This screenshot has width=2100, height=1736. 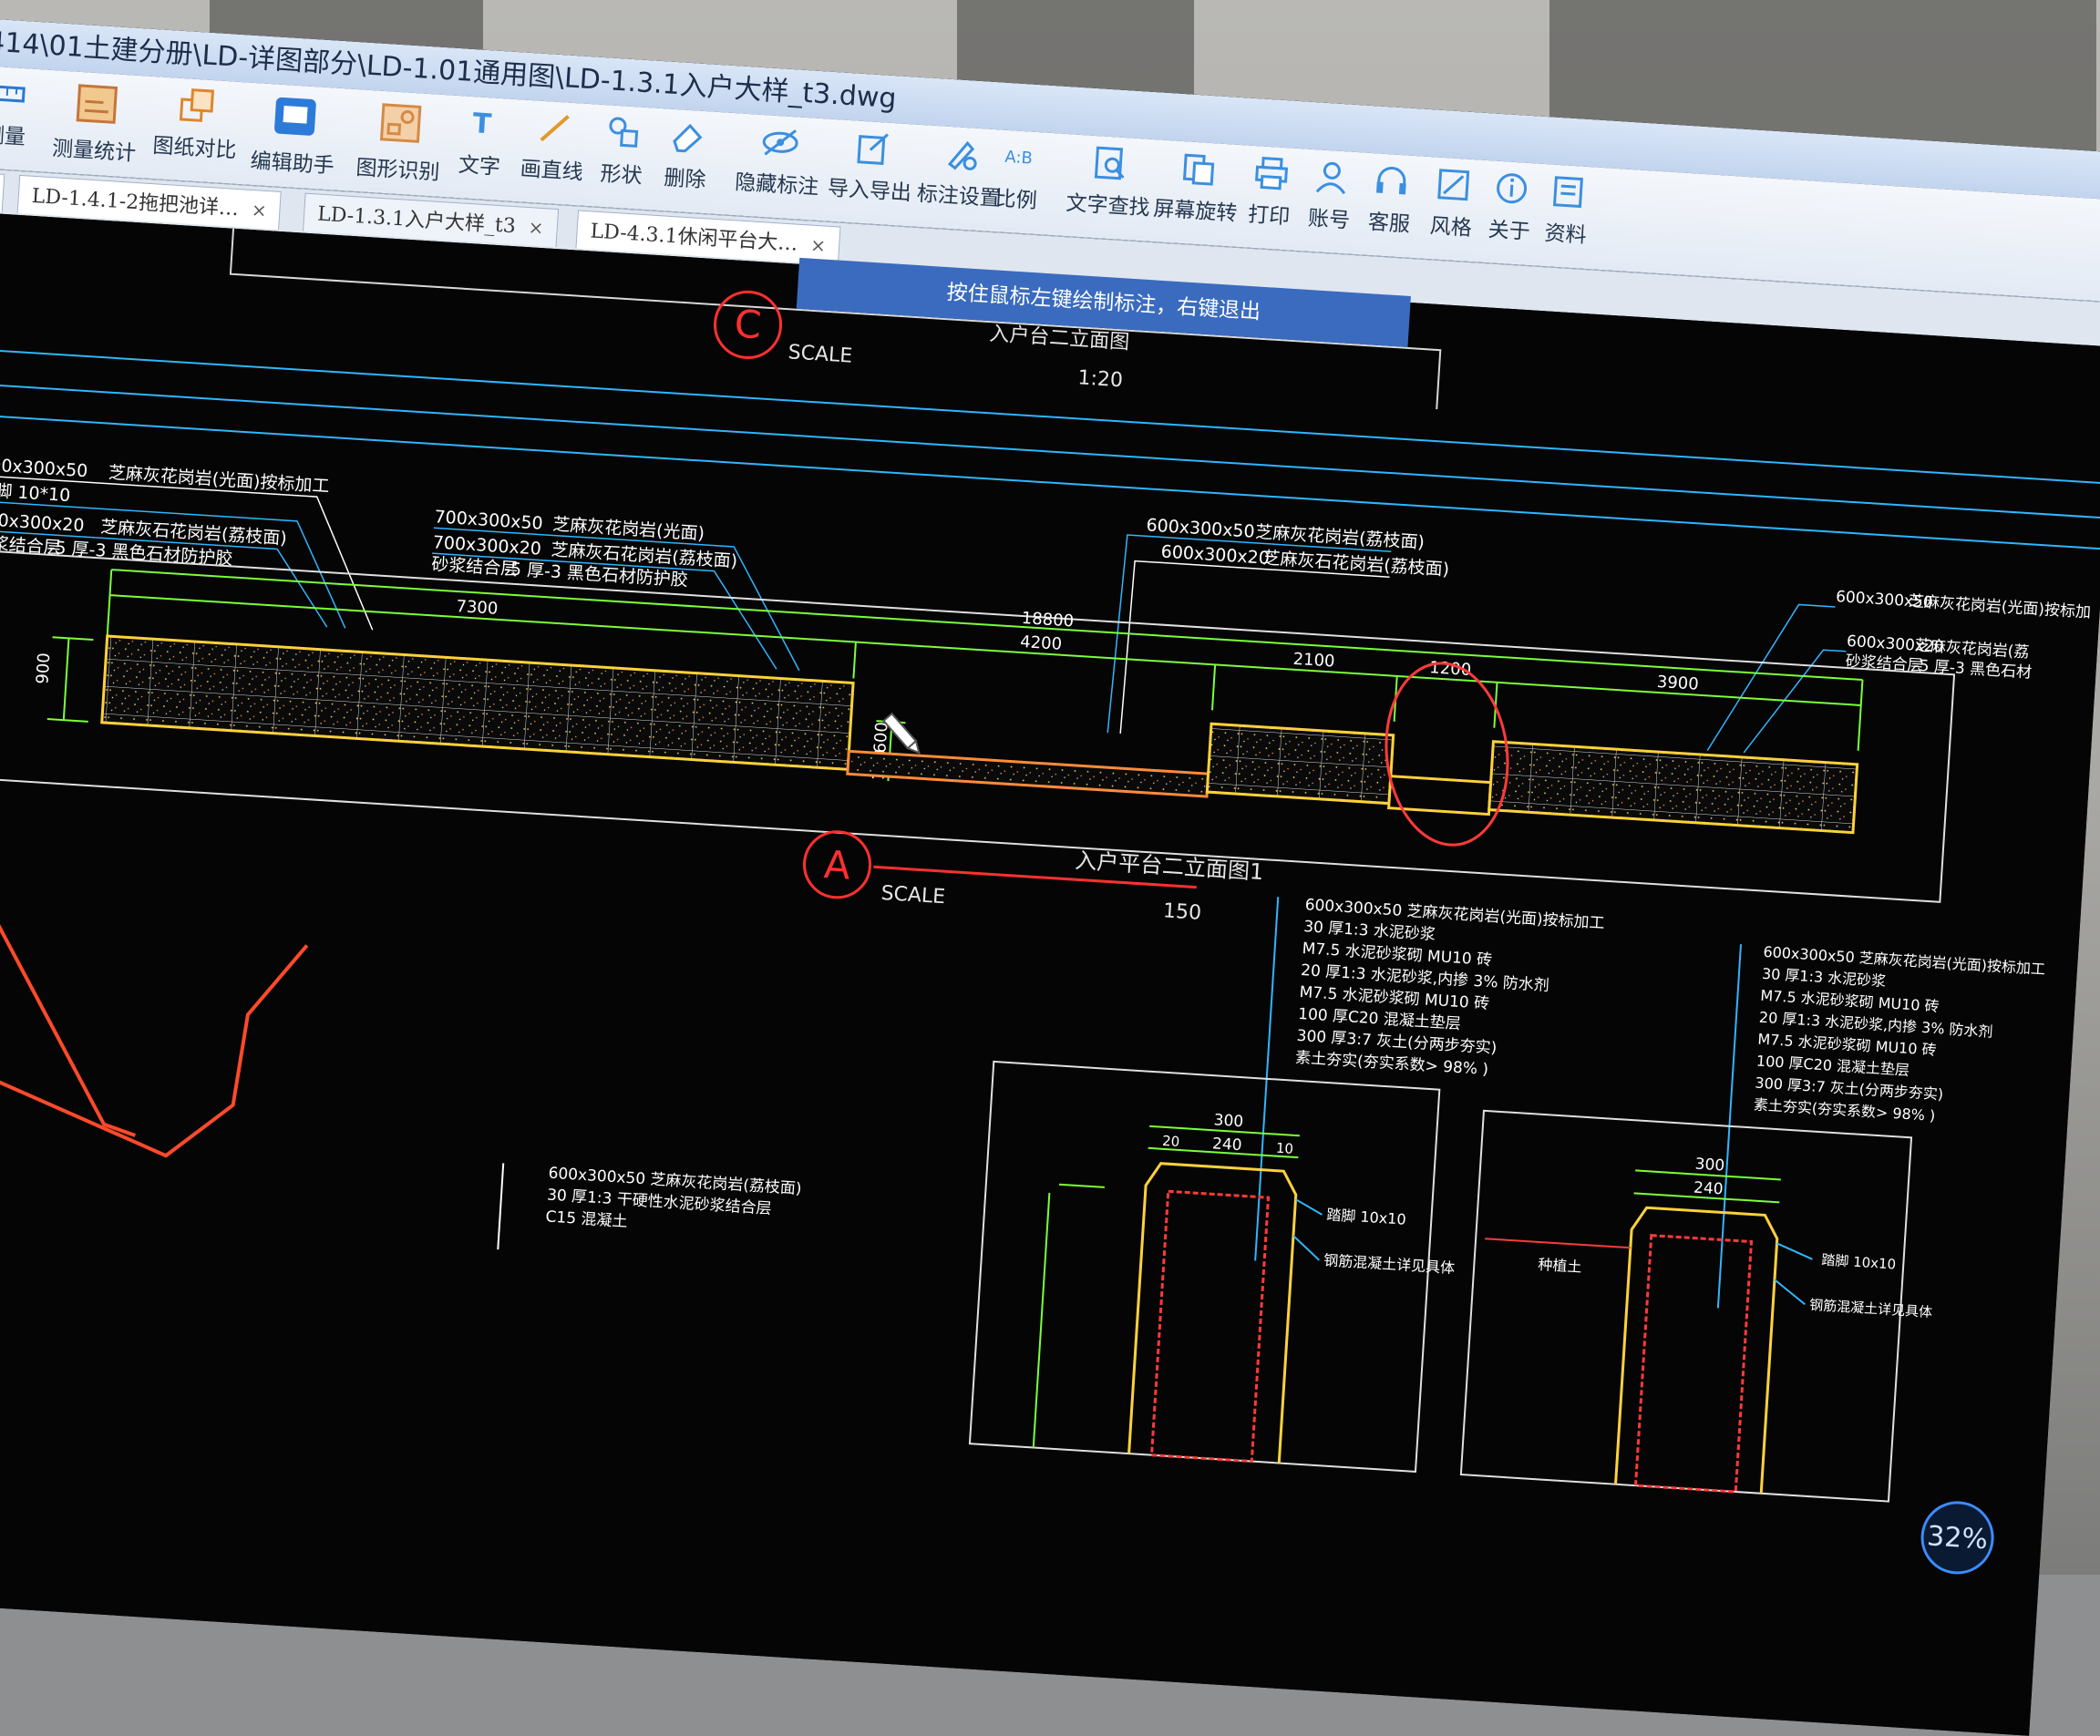 What do you see at coordinates (13, 94) in the screenshot?
I see `measure-icon` at bounding box center [13, 94].